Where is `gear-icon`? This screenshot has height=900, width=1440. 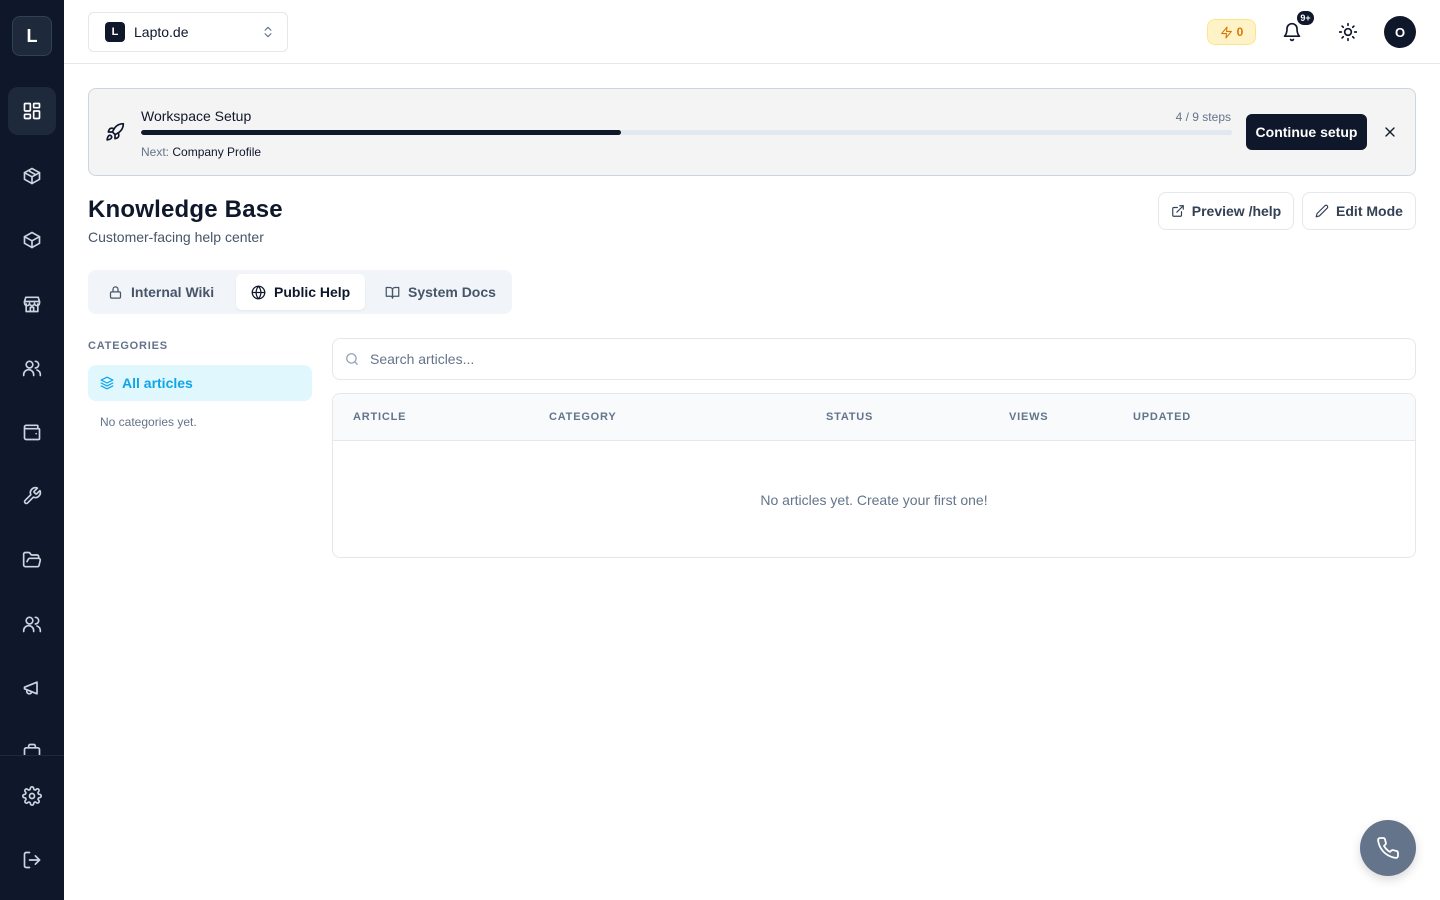
gear-icon is located at coordinates (32, 796).